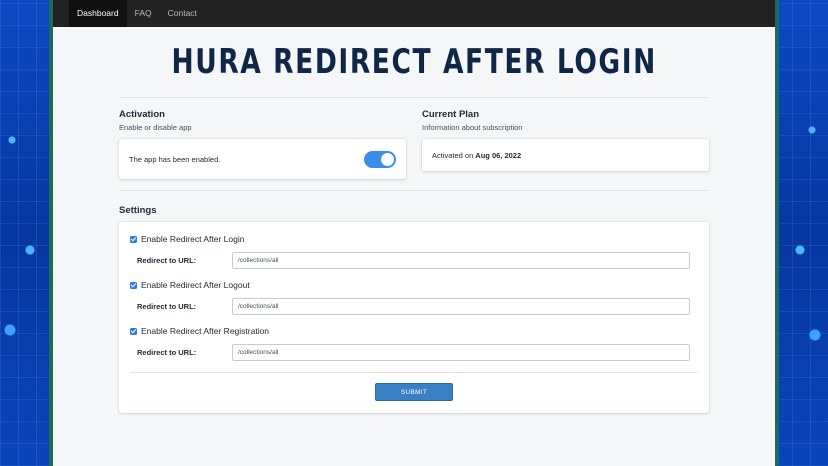 Image resolution: width=828 pixels, height=466 pixels. I want to click on logout-redirect-checkbox, so click(133, 285).